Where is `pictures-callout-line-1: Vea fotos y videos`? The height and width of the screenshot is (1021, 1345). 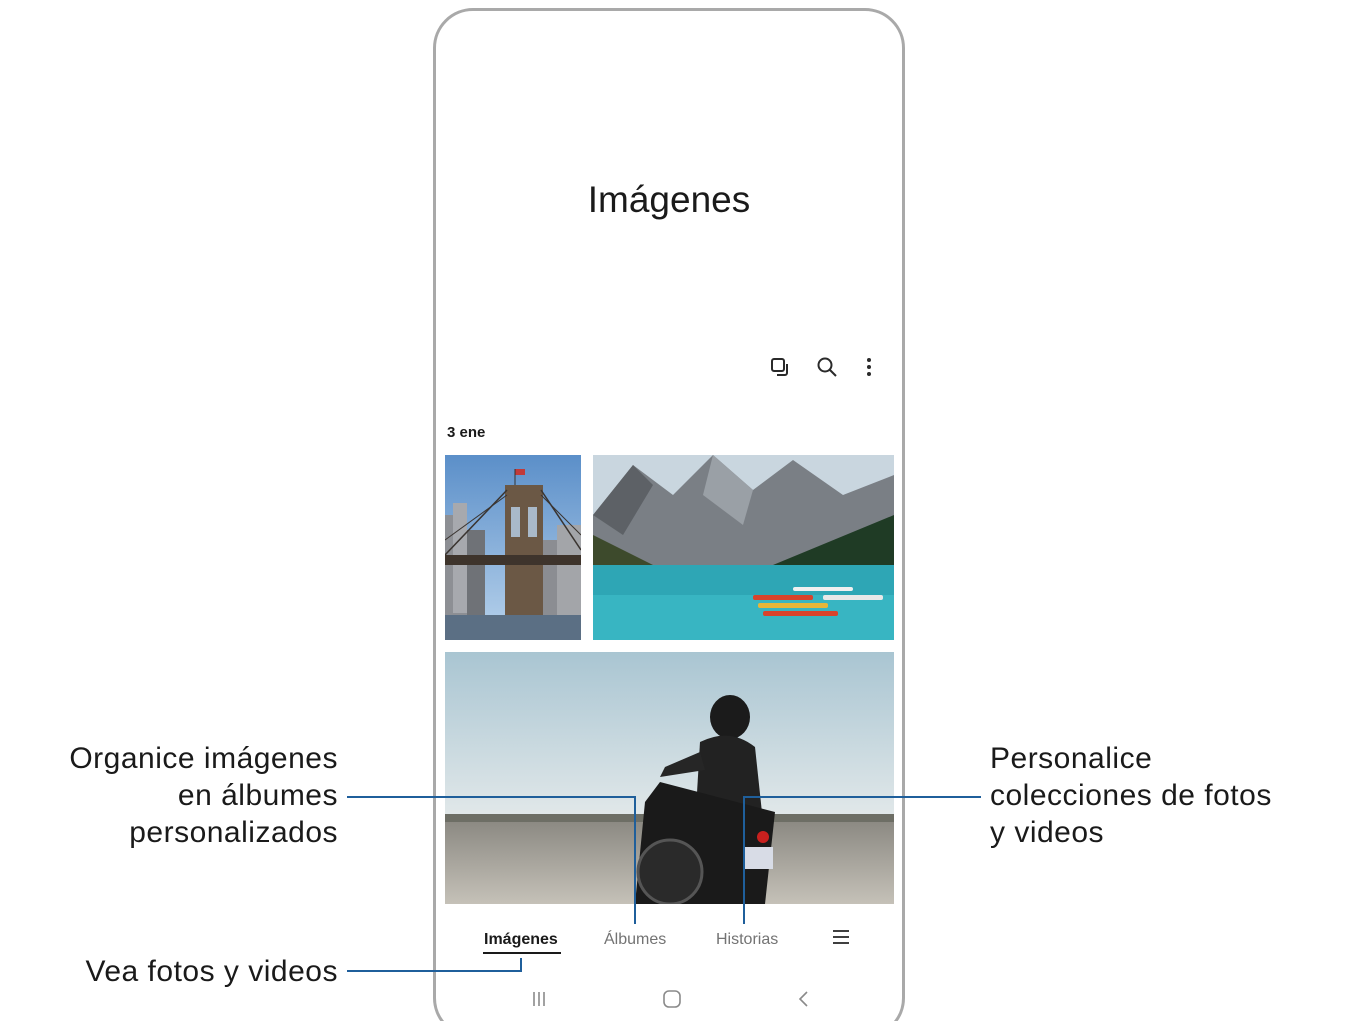
pictures-callout-line-1: Vea fotos y videos is located at coordinates (211, 971).